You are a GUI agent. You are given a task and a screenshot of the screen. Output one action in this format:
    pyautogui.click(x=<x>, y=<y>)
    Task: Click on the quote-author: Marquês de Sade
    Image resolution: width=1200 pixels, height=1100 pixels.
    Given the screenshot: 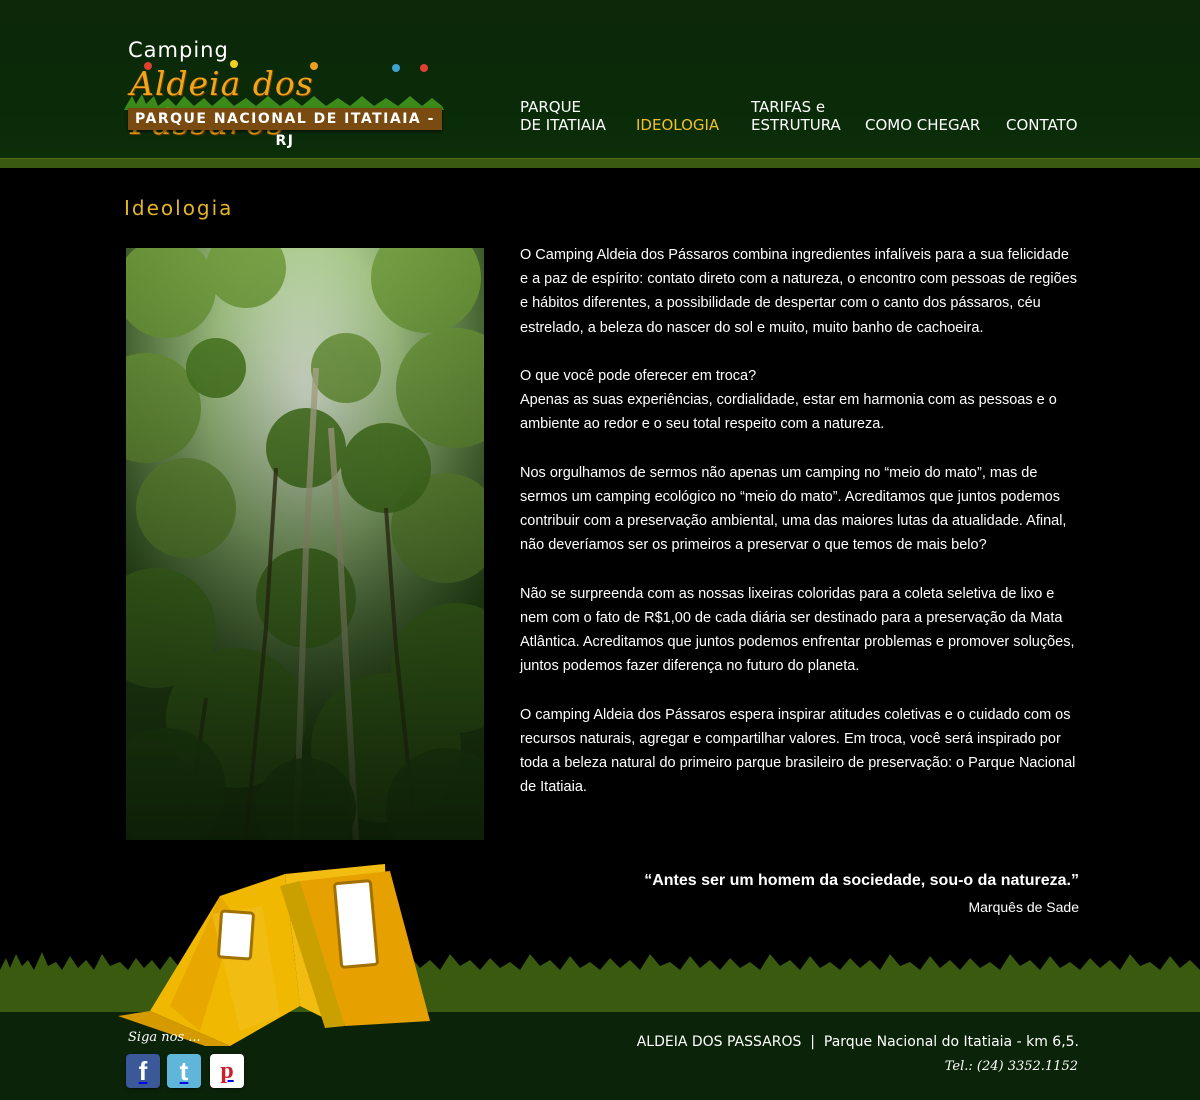 What is the action you would take?
    pyautogui.click(x=1023, y=907)
    